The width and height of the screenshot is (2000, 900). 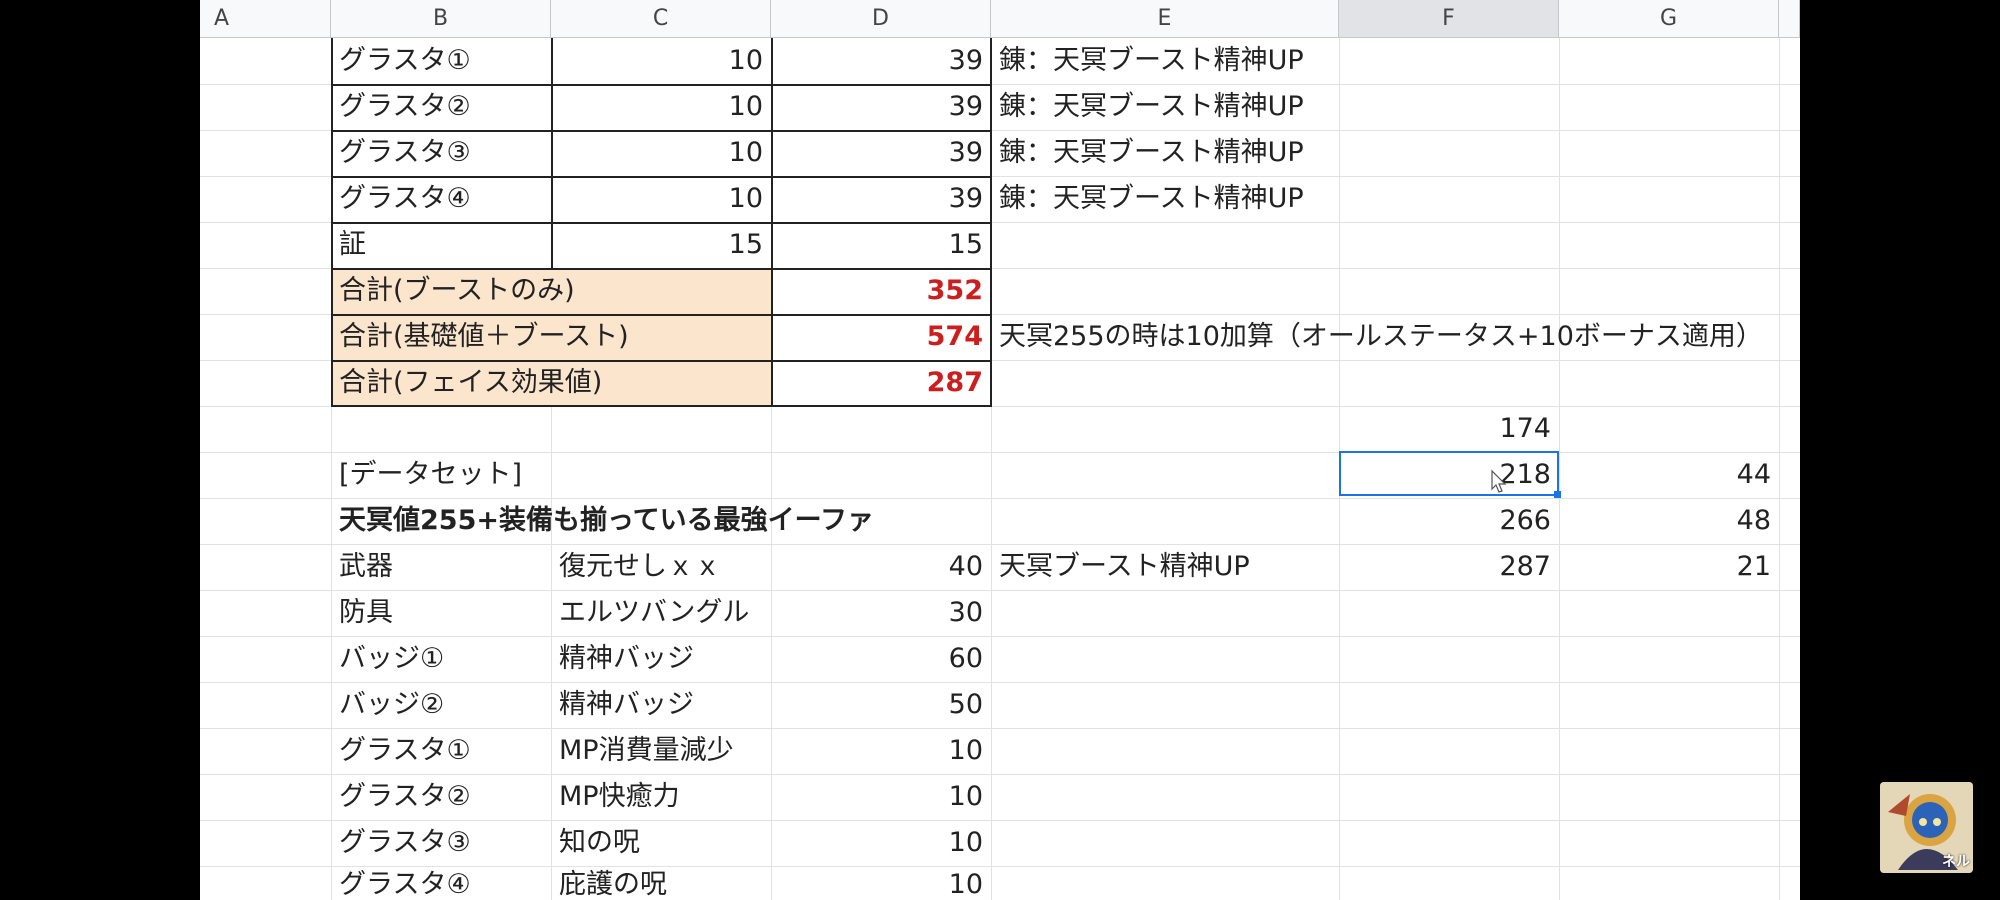 I want to click on glasta4-note: 錬：天冥ブースト精神UP, so click(x=1165, y=199).